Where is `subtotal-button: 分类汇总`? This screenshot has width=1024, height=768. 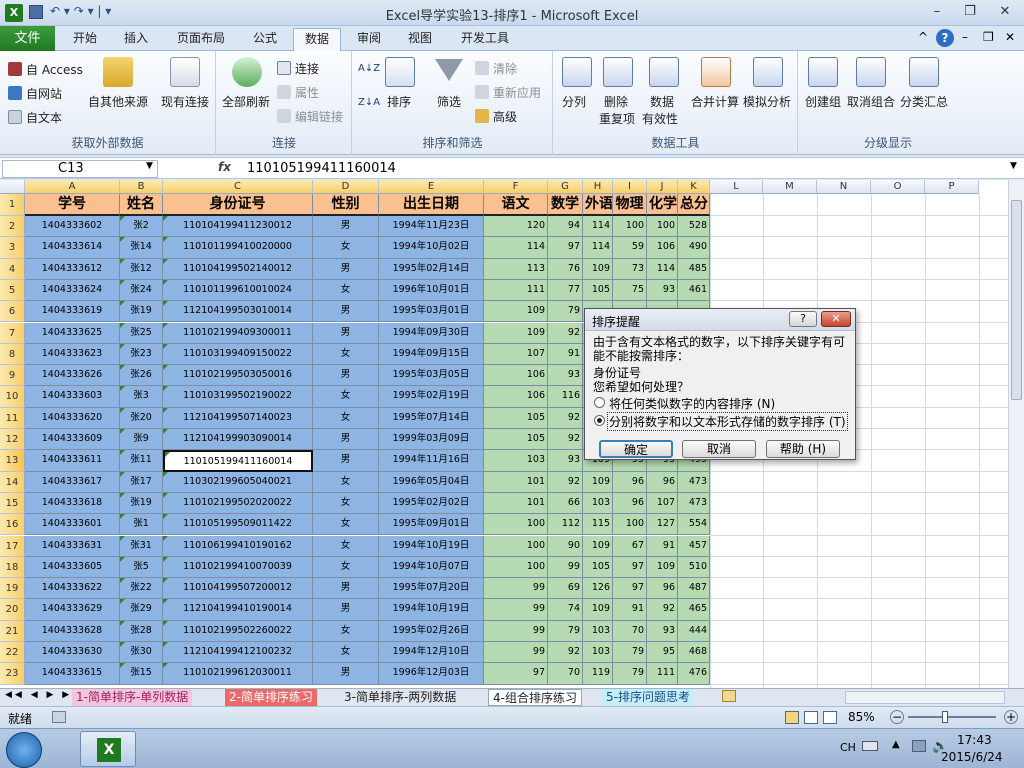 subtotal-button: 分类汇总 is located at coordinates (924, 101).